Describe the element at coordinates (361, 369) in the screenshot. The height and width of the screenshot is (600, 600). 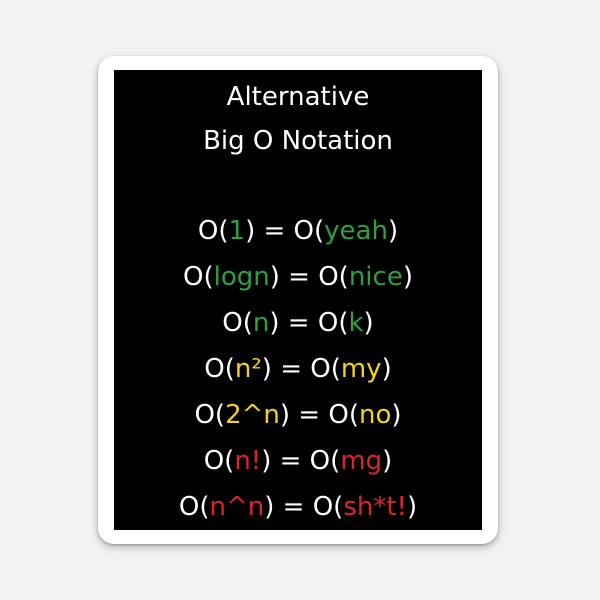
I see `equation-right-term: my` at that location.